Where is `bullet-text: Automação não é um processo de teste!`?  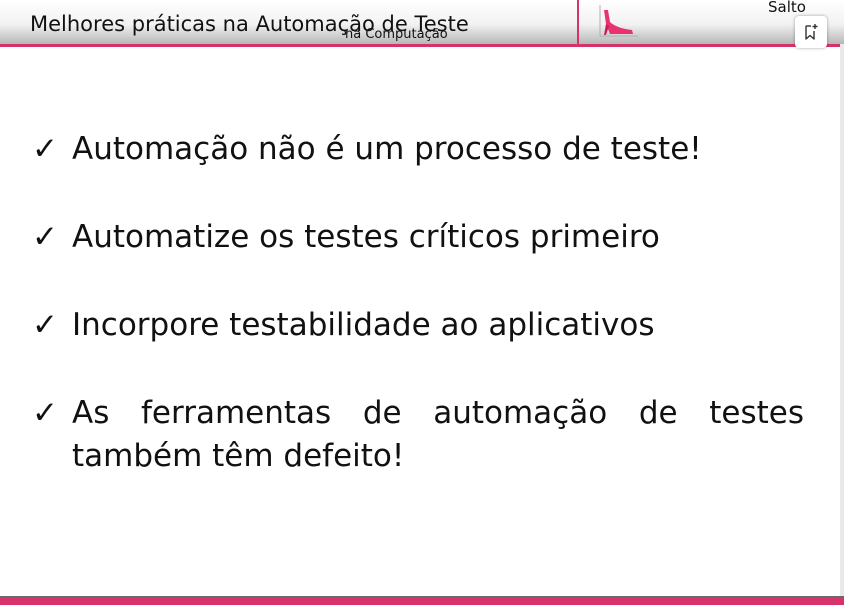
bullet-text: Automação não é um processo de teste! is located at coordinates (387, 149).